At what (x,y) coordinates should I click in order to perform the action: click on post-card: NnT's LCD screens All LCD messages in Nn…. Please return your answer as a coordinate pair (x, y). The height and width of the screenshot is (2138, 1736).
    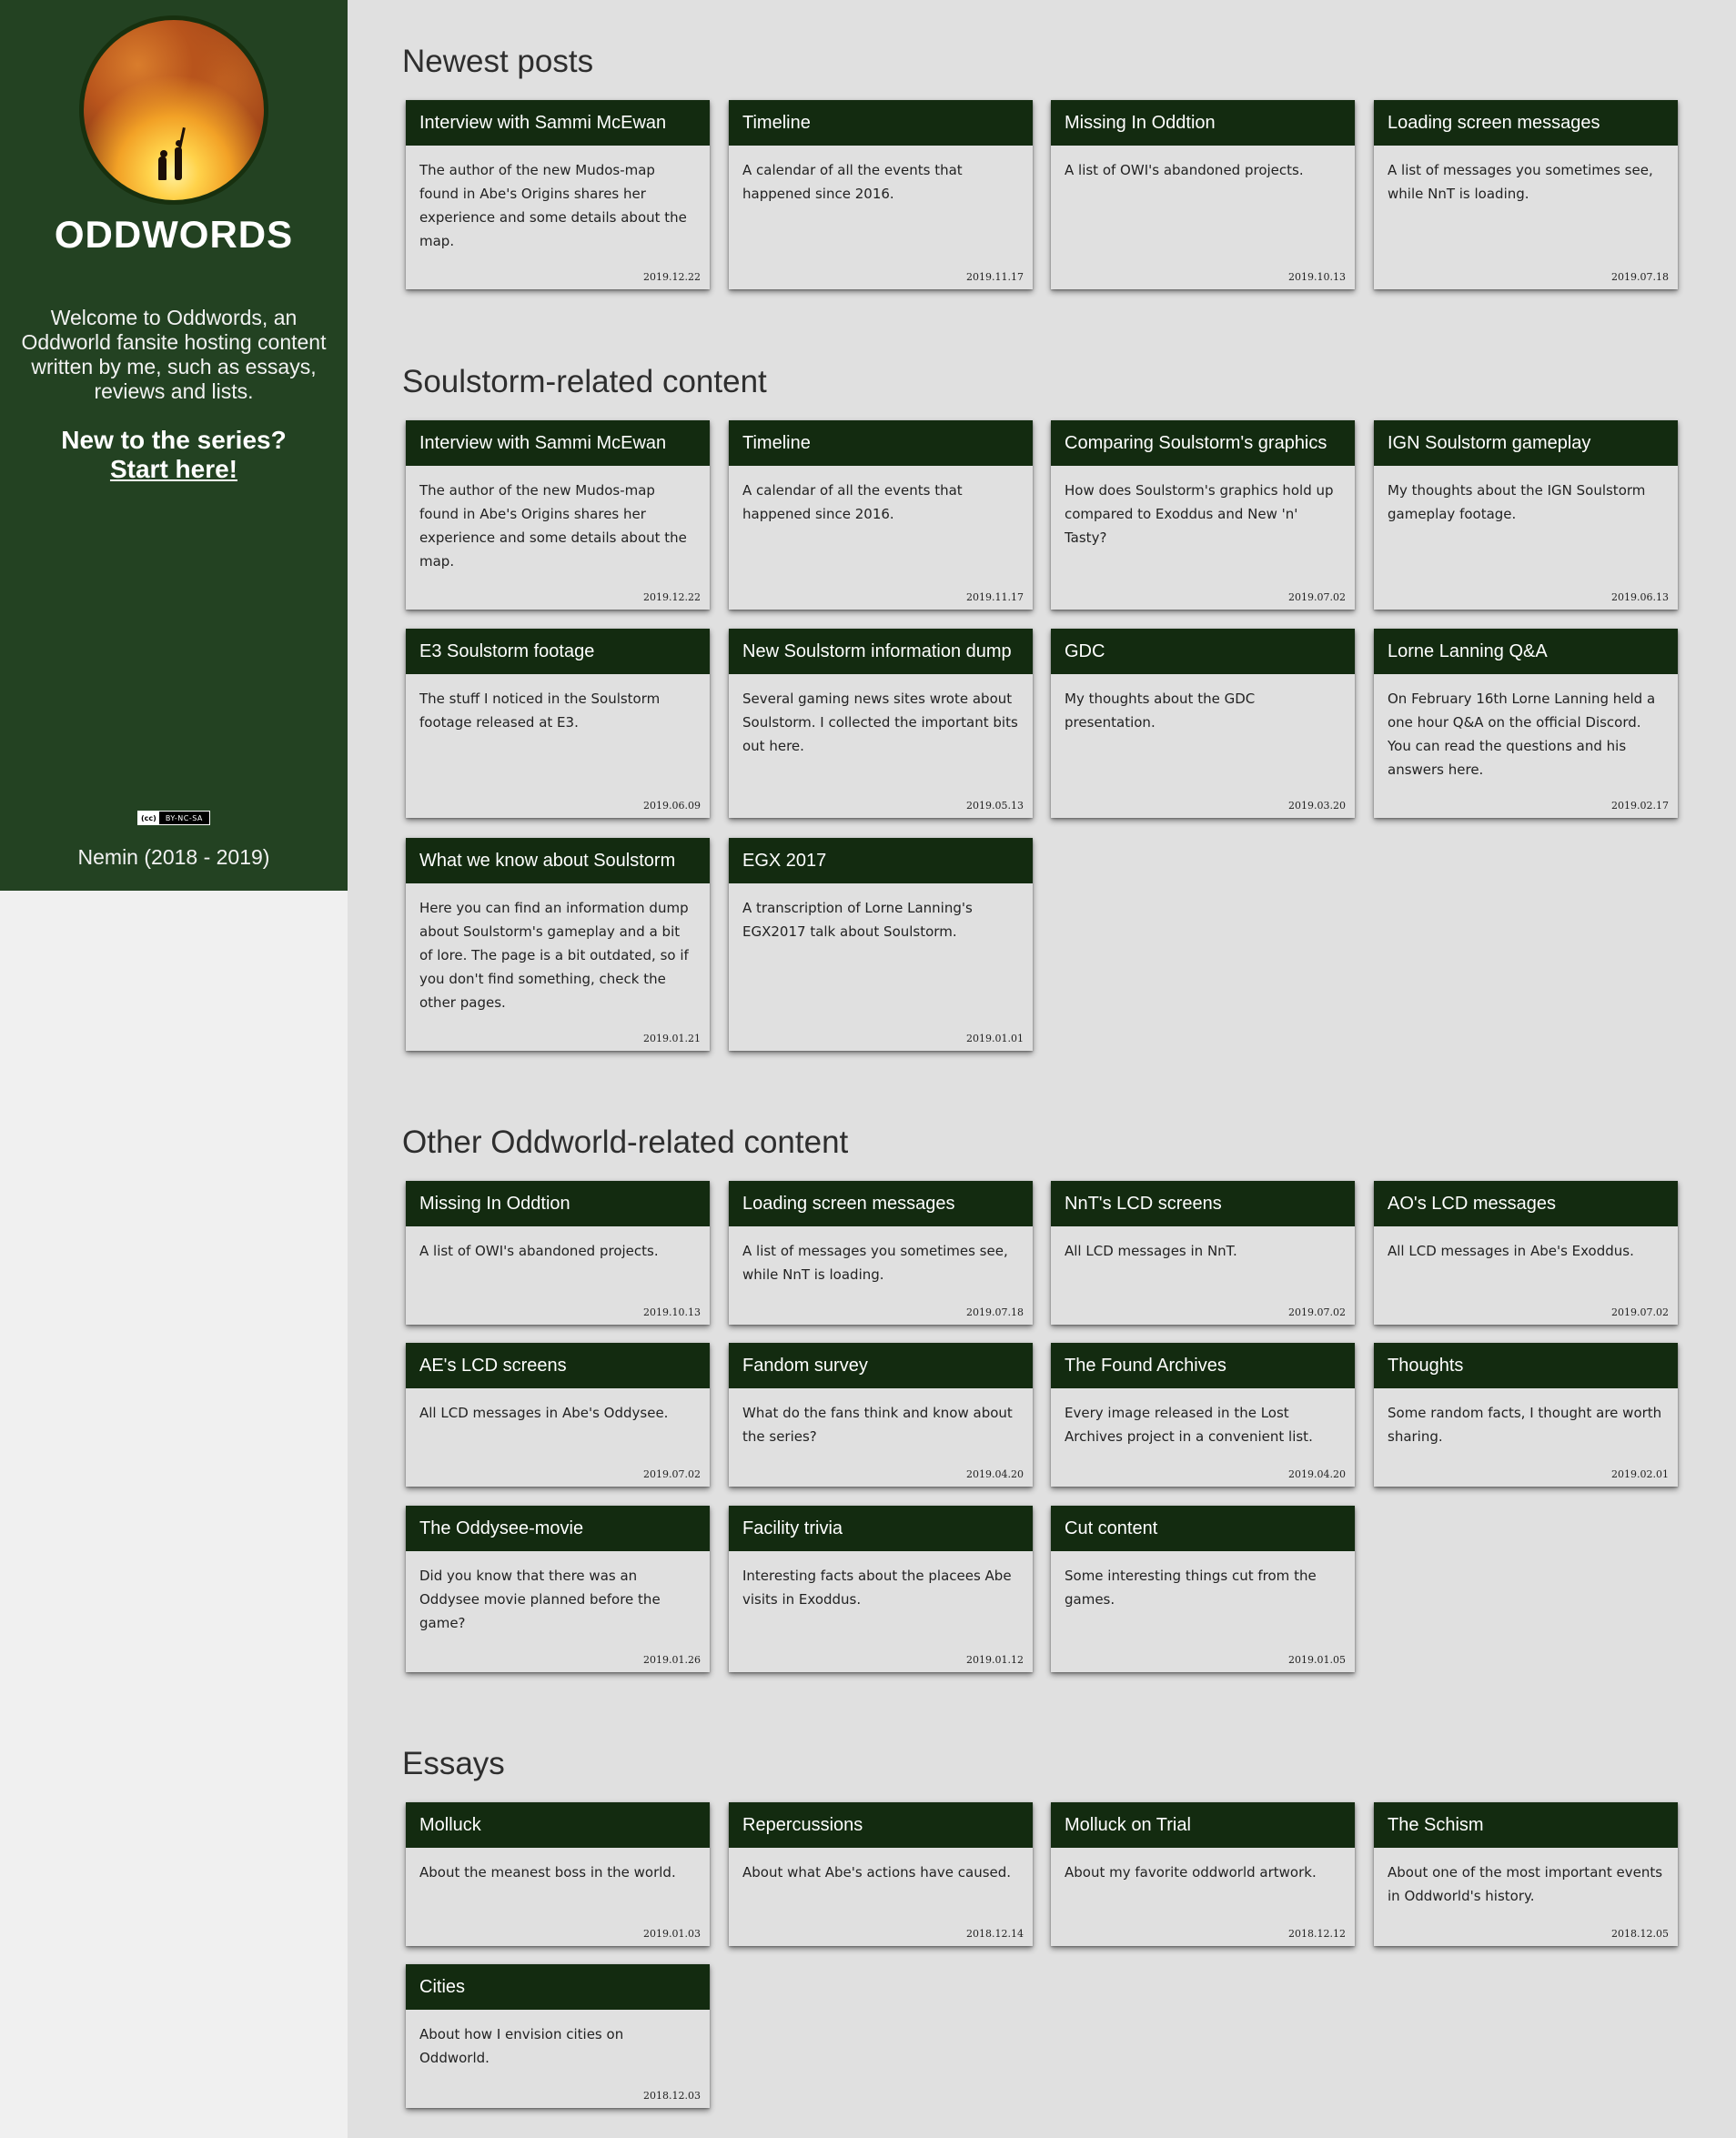
    Looking at the image, I should click on (1203, 1253).